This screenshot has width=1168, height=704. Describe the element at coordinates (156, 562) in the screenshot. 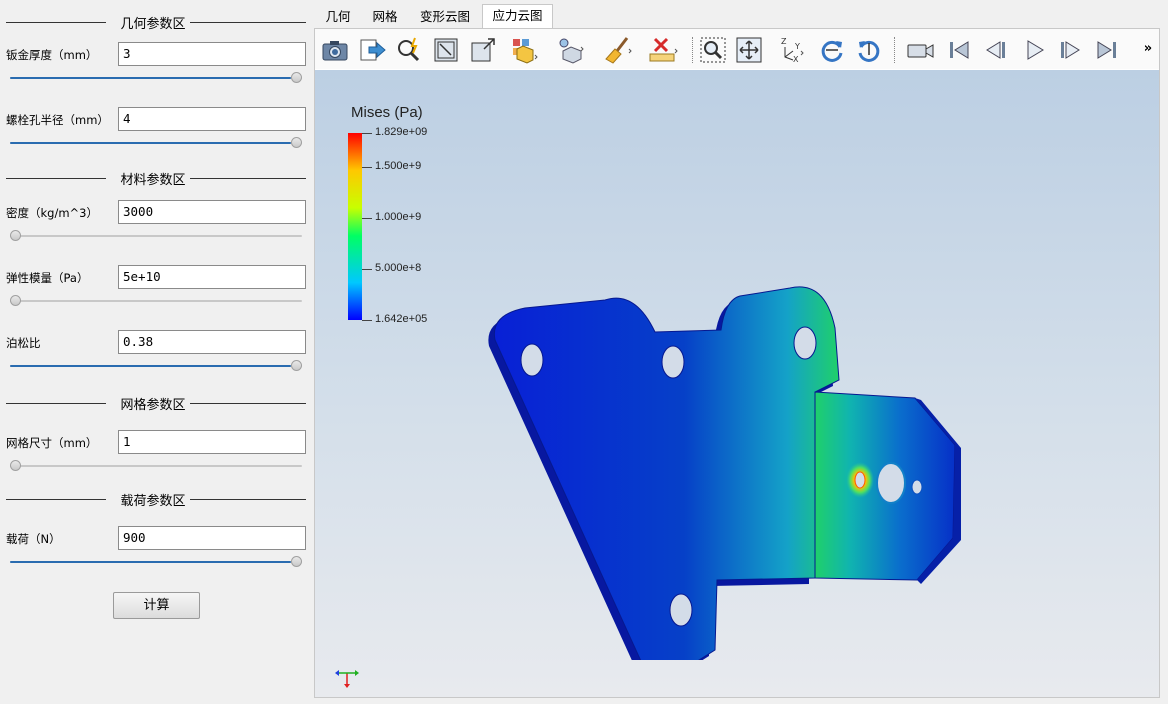

I see `load-slider` at that location.